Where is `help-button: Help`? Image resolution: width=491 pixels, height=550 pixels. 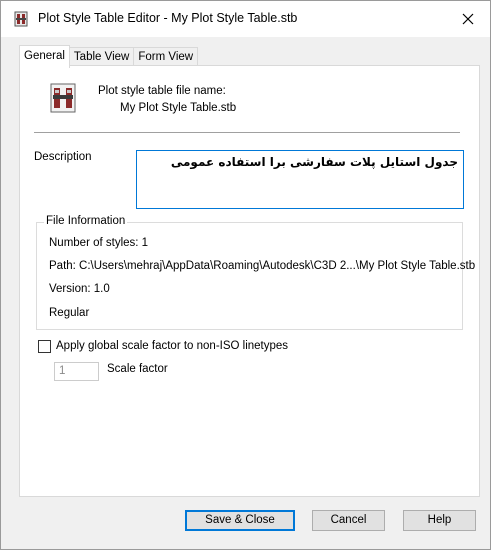
help-button: Help is located at coordinates (439, 520).